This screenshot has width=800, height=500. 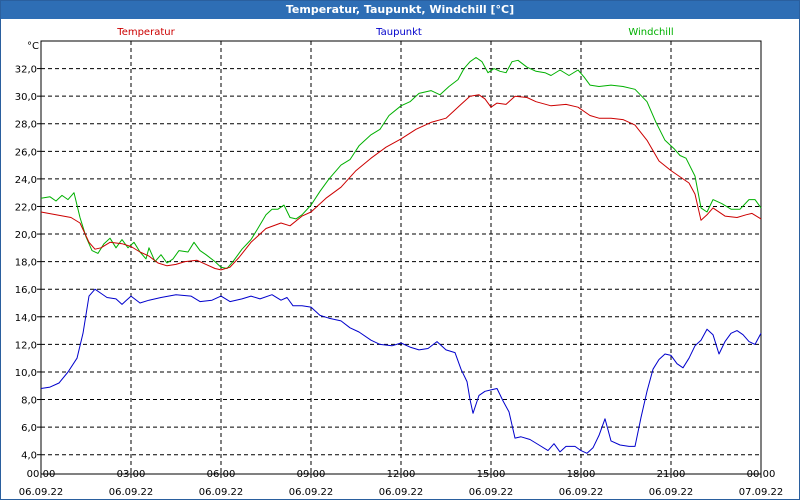 What do you see at coordinates (145, 32) in the screenshot?
I see `legend-temperatur: Temperatur` at bounding box center [145, 32].